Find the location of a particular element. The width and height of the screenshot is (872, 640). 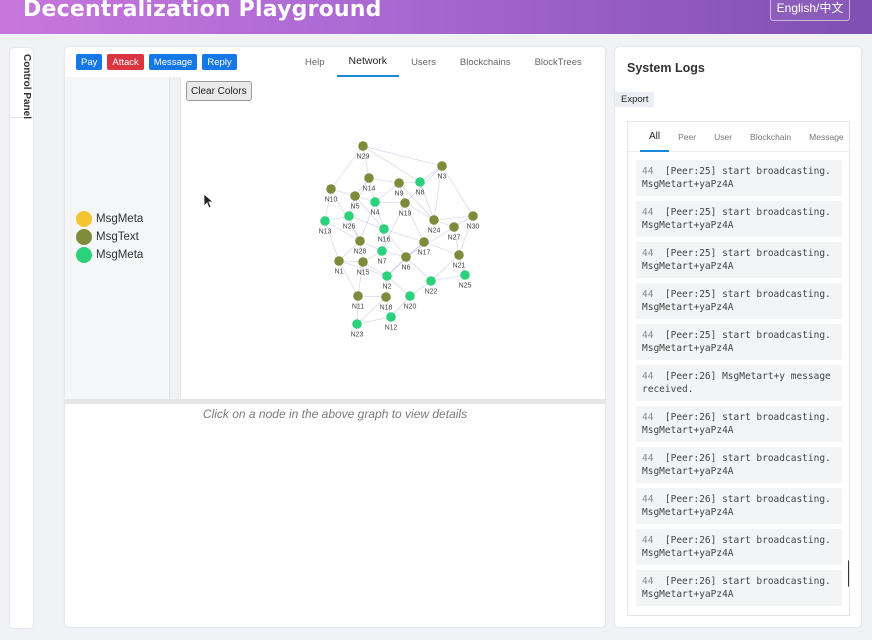

control-panel-tab: Control Panel is located at coordinates (21, 84).